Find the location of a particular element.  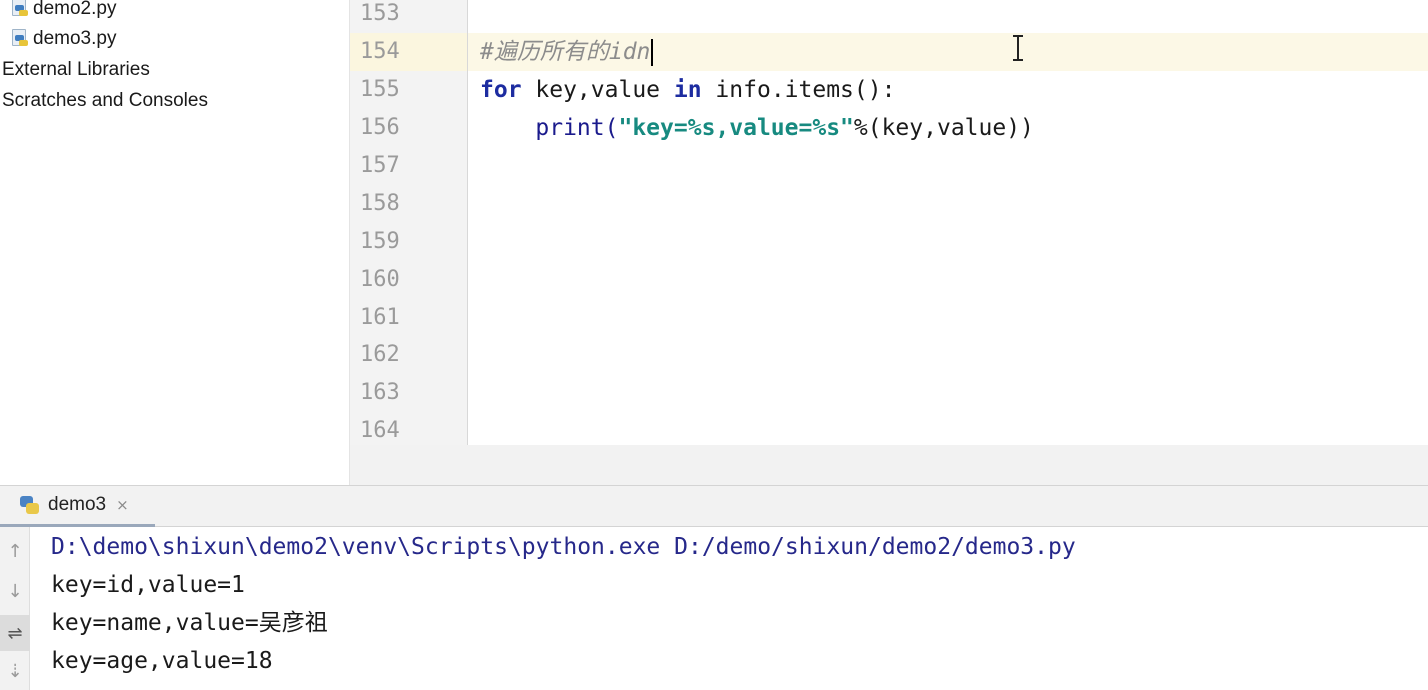

code-for-vars: key,value is located at coordinates (597, 90).